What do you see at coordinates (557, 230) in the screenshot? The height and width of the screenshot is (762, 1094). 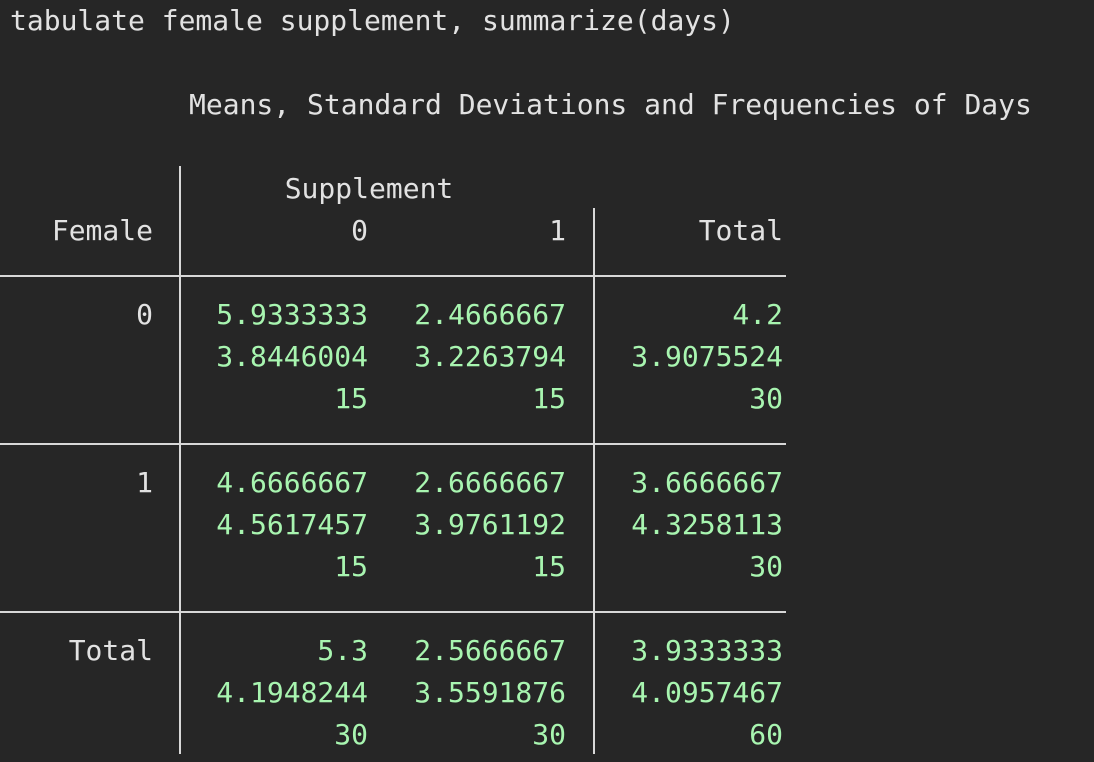 I see `column-header-1: 1` at bounding box center [557, 230].